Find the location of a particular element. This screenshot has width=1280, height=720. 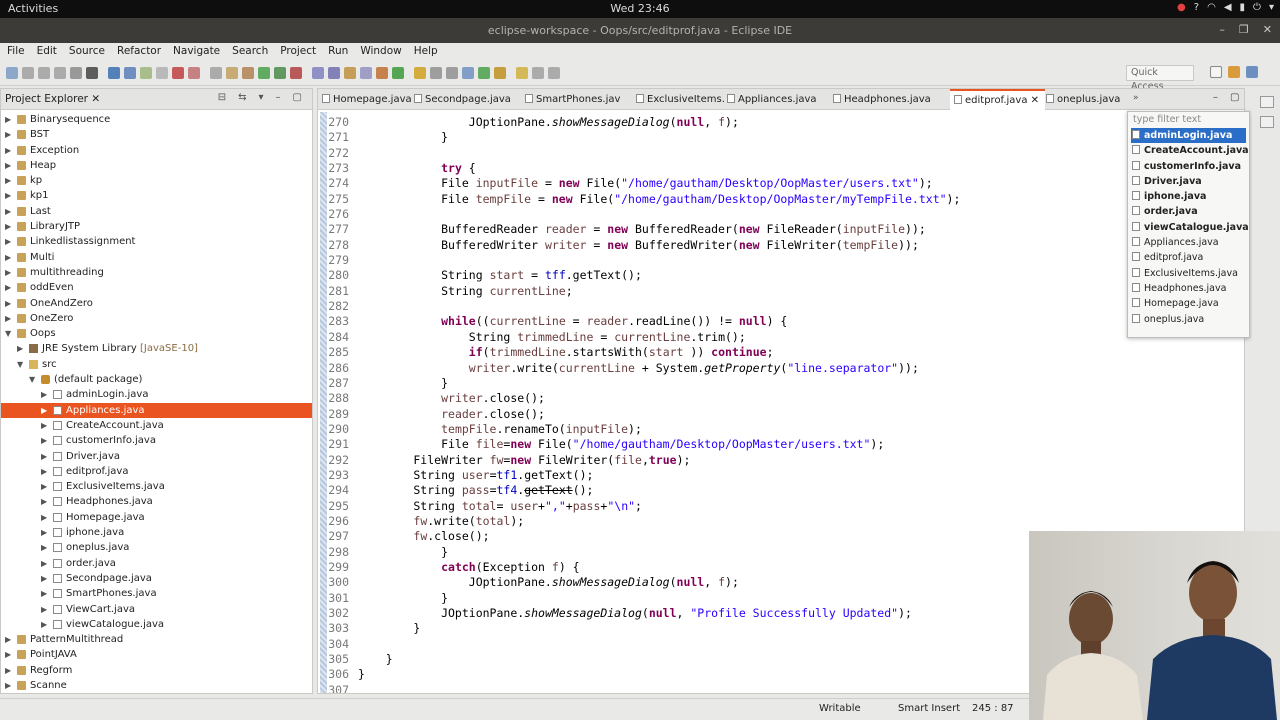

tree-item: ▼ (default package) is located at coordinates (156, 379).